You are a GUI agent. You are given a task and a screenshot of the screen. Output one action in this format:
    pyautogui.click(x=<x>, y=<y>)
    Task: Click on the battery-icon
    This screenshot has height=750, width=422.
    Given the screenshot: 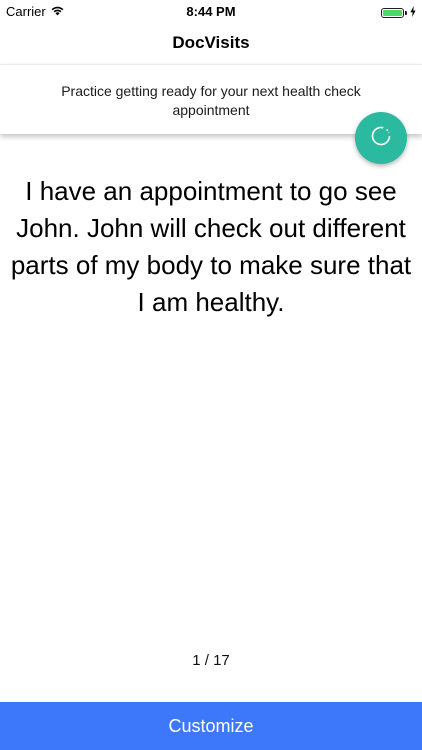 What is the action you would take?
    pyautogui.click(x=392, y=12)
    